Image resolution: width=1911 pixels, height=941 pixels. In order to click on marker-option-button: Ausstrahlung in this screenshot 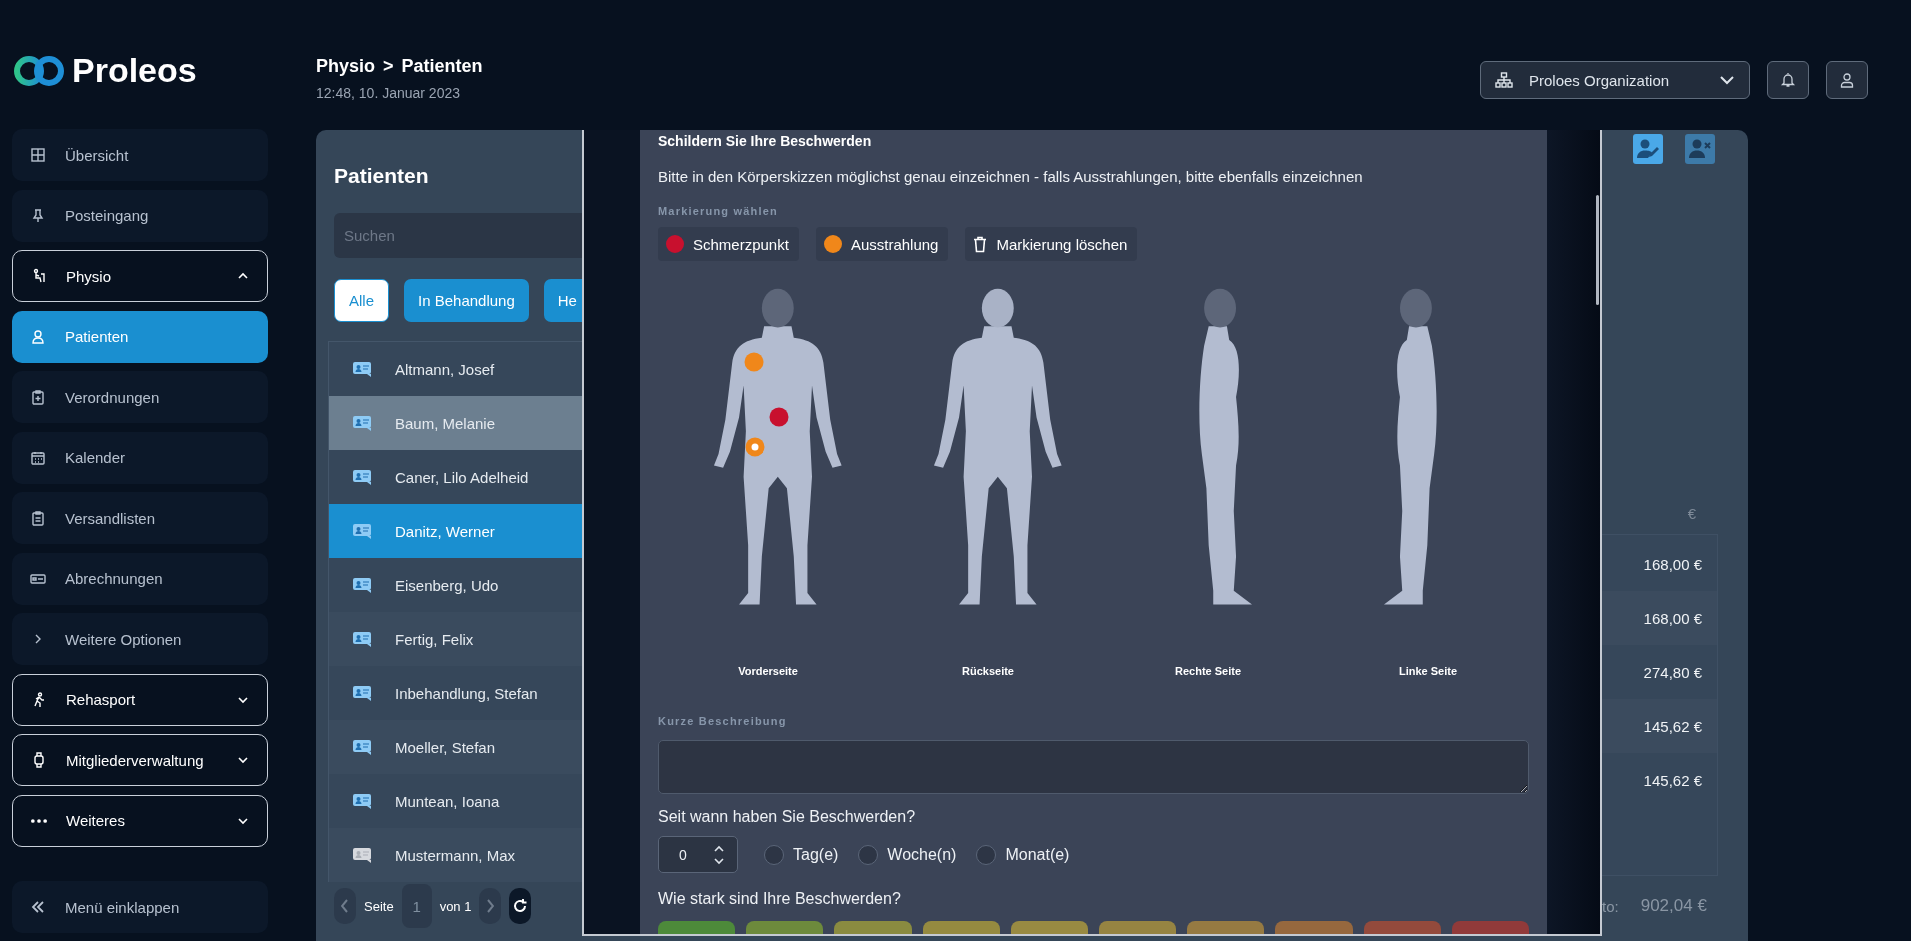, I will do `click(882, 244)`.